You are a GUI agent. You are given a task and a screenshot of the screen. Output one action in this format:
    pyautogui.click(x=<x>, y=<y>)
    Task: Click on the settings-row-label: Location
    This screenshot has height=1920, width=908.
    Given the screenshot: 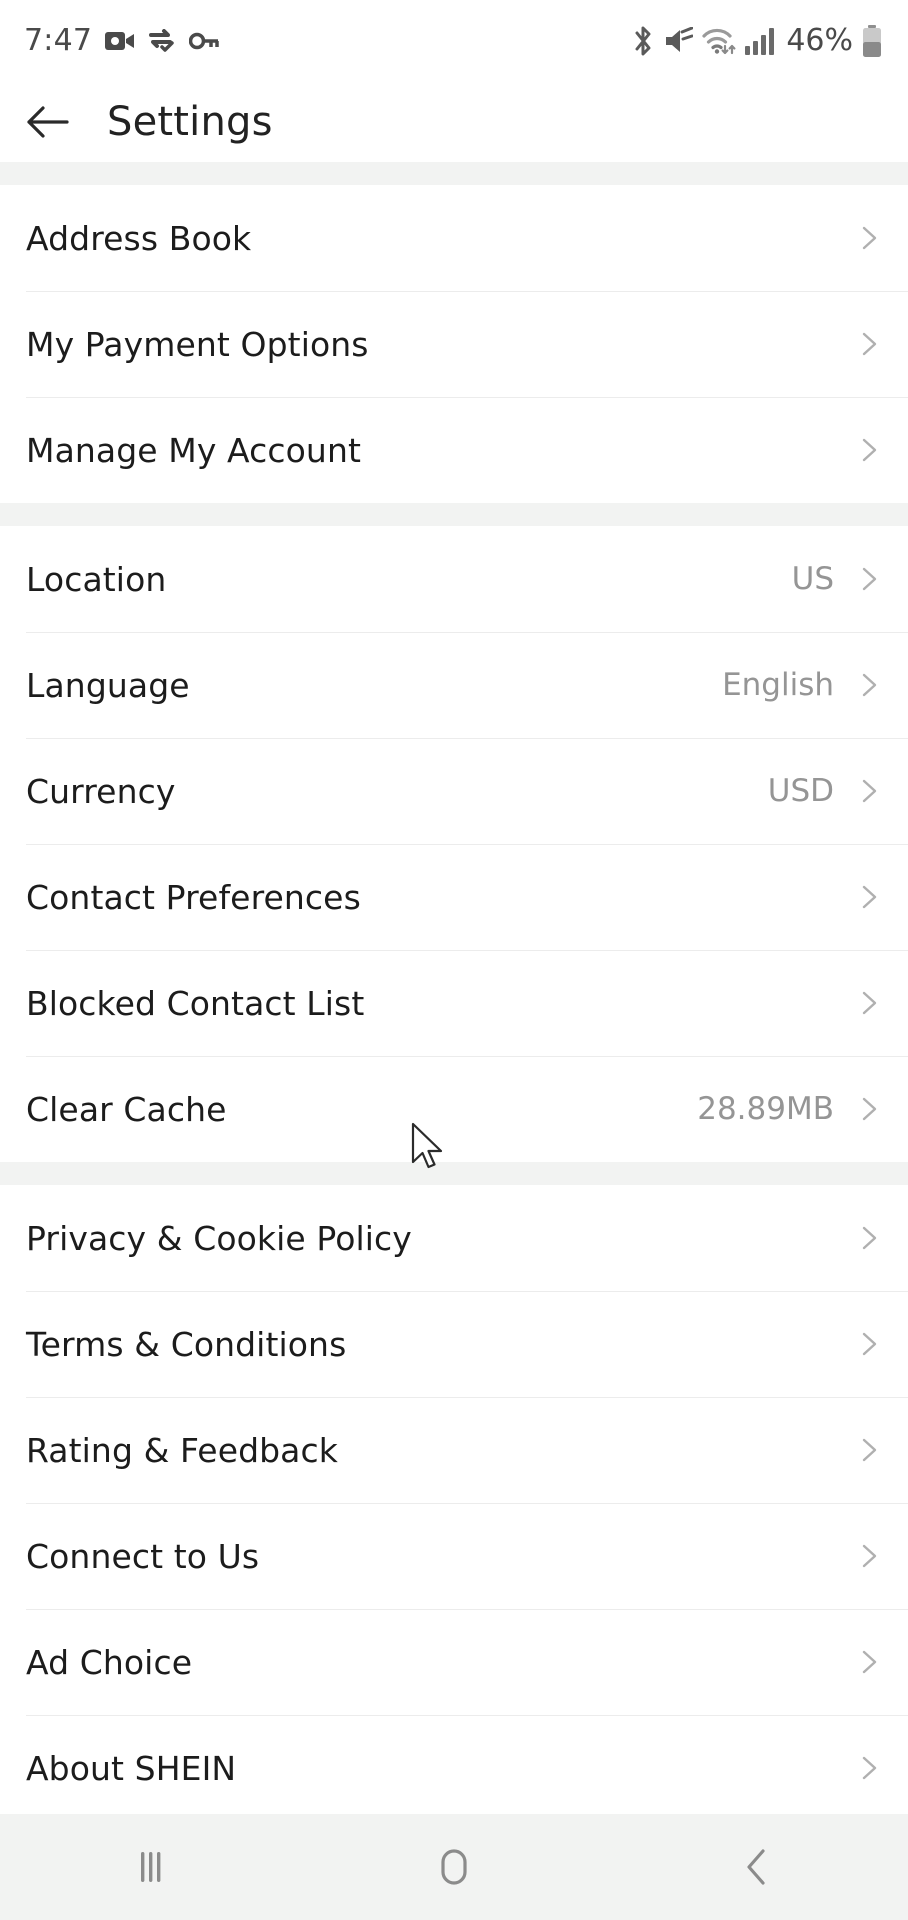 What is the action you would take?
    pyautogui.click(x=96, y=579)
    